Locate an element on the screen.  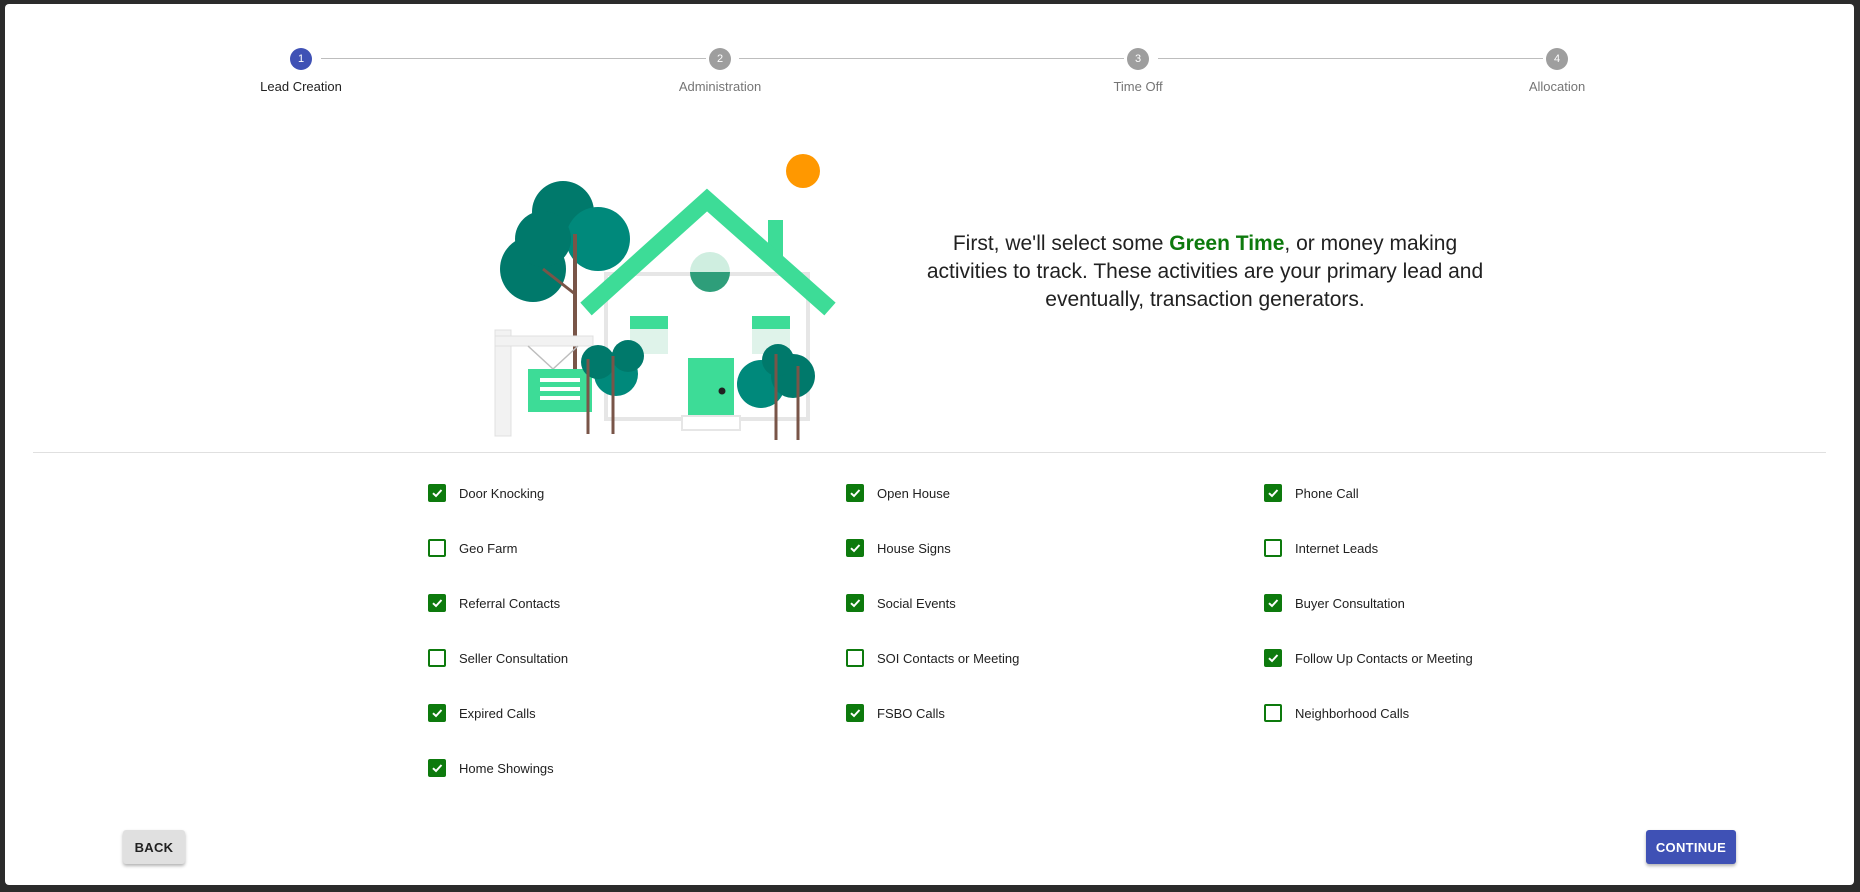
activity-option-label: Internet Leads is located at coordinates (1337, 548).